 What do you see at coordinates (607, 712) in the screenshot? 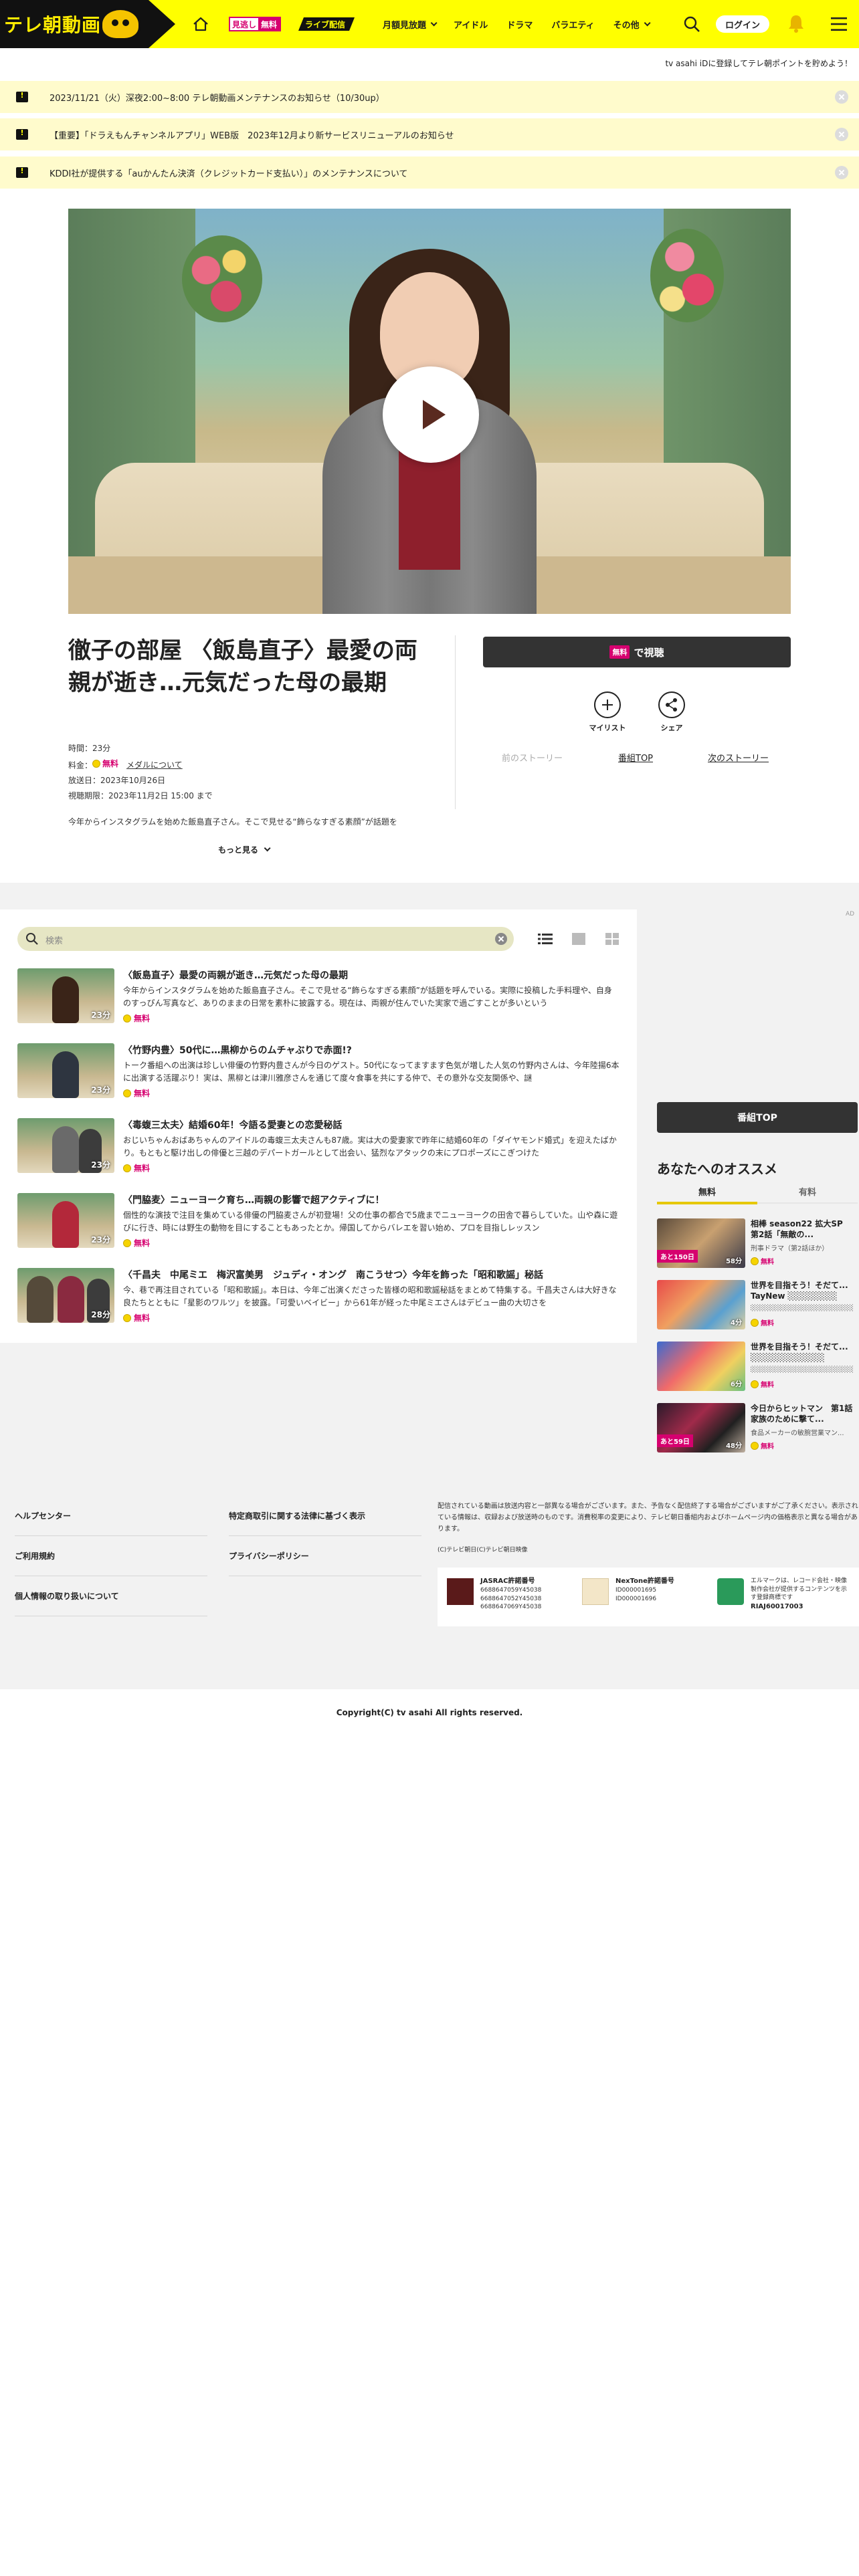
I see `mylist-button: マイリスト` at bounding box center [607, 712].